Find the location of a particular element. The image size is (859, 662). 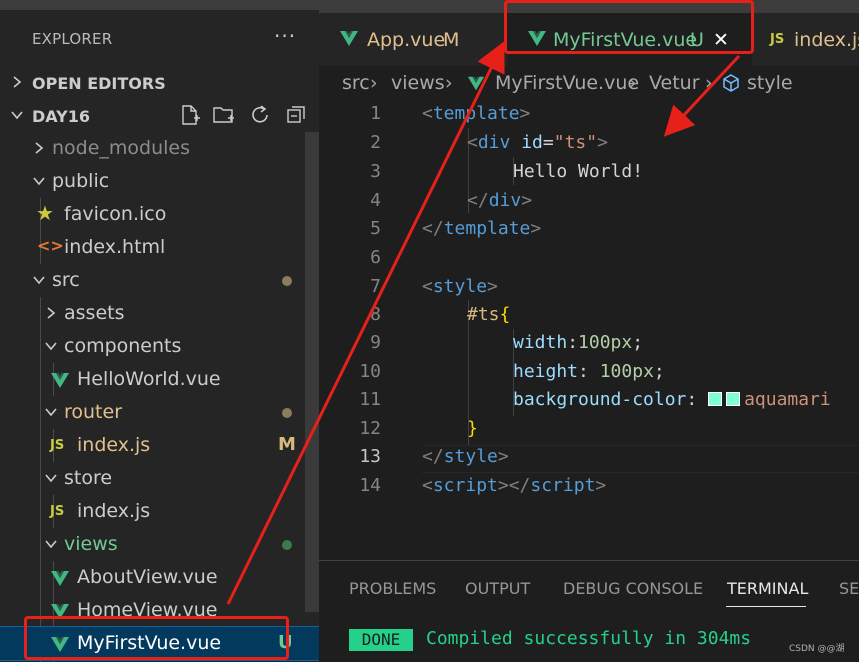

code-line-4: </div> is located at coordinates (500, 200).